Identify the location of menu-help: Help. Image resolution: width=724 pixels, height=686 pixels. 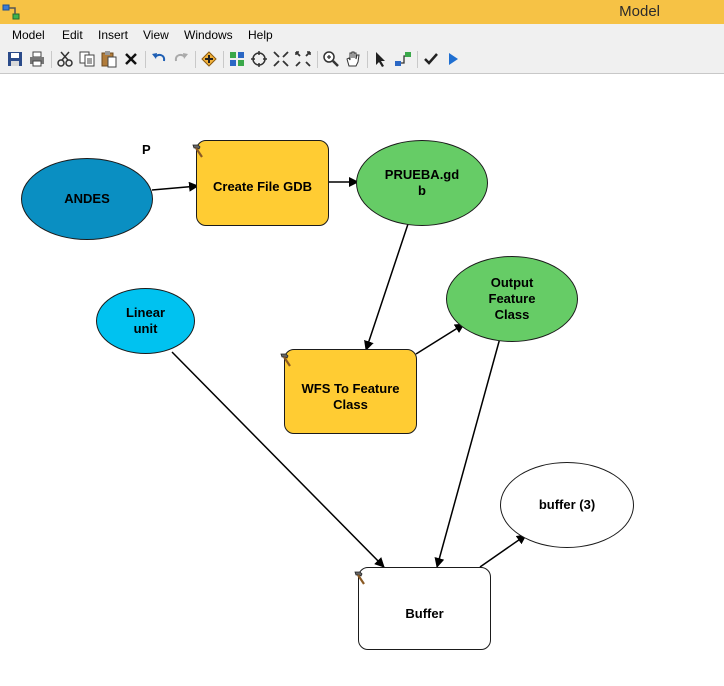
(260, 35).